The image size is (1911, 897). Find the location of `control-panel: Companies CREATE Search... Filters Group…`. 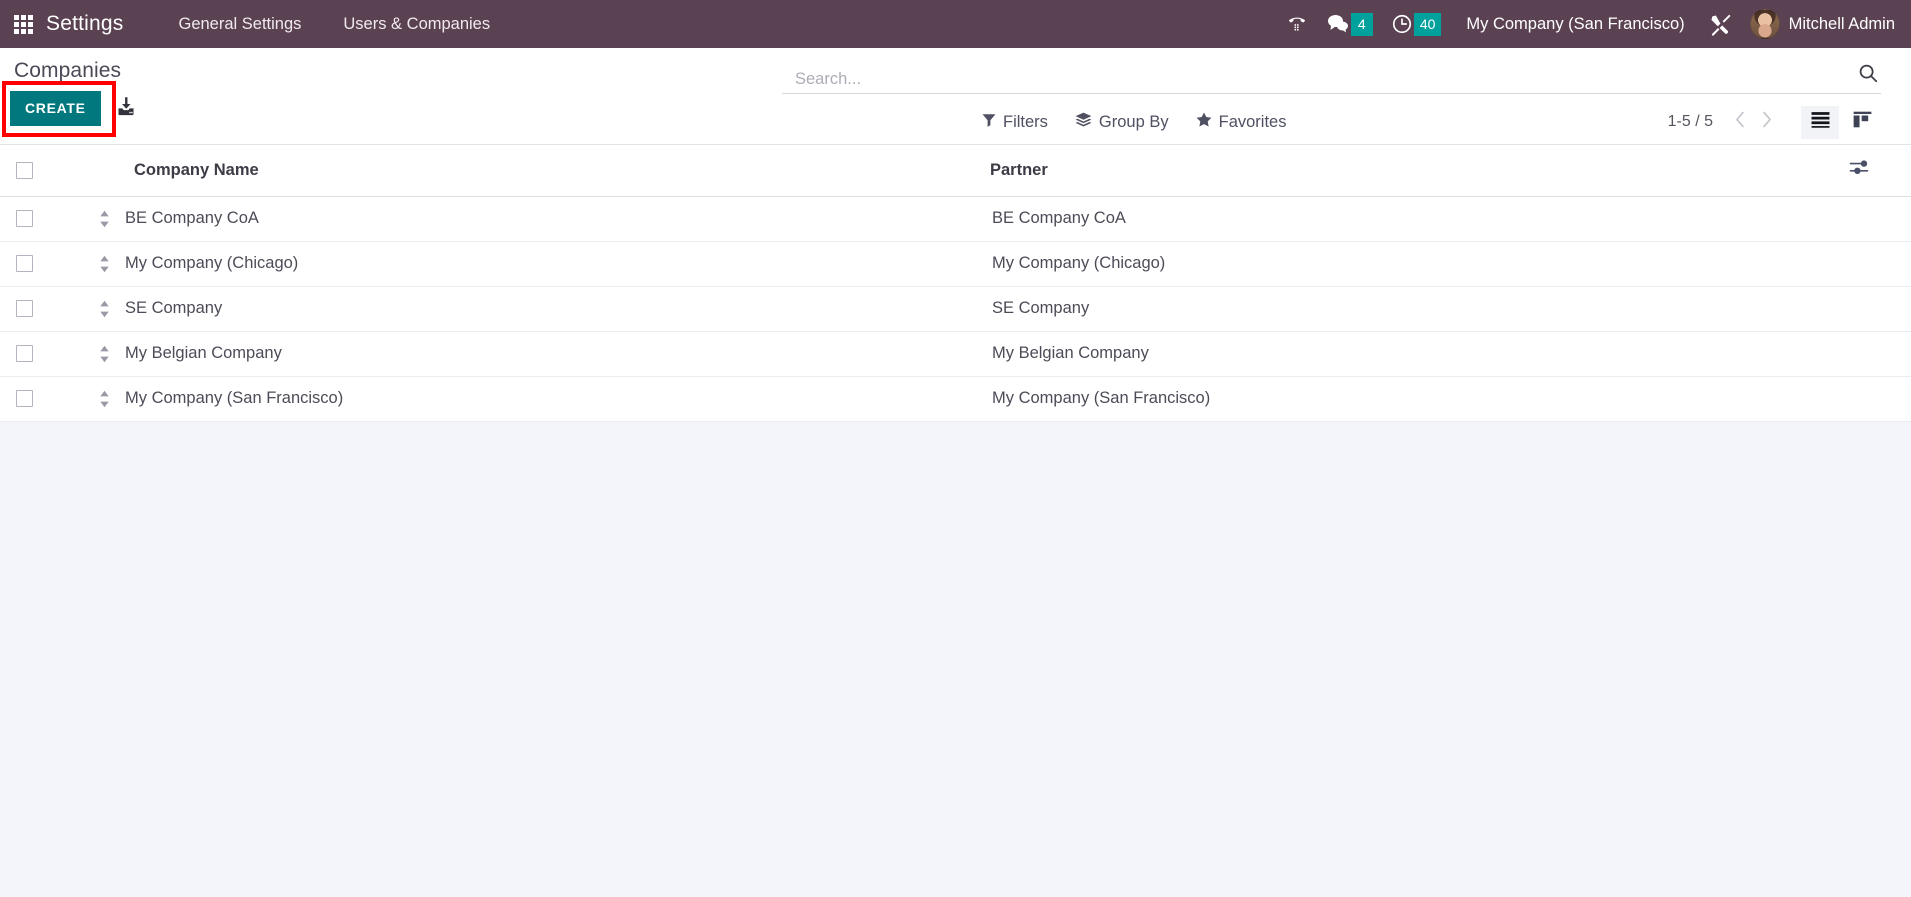

control-panel: Companies CREATE Search... Filters Group… is located at coordinates (955, 96).